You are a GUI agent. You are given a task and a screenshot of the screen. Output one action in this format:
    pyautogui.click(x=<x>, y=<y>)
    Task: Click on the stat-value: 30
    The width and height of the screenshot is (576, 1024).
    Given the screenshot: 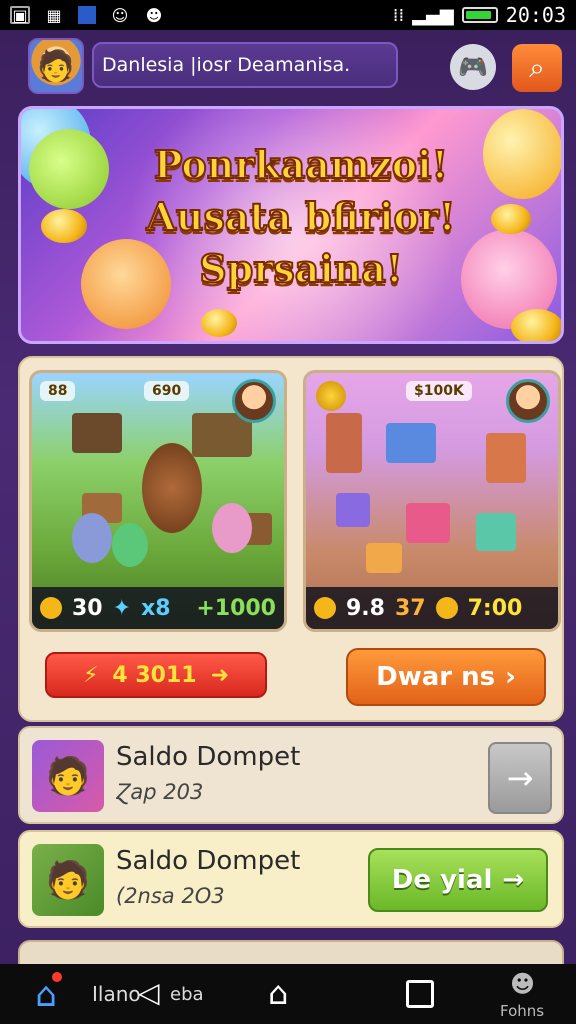 What is the action you would take?
    pyautogui.click(x=87, y=608)
    